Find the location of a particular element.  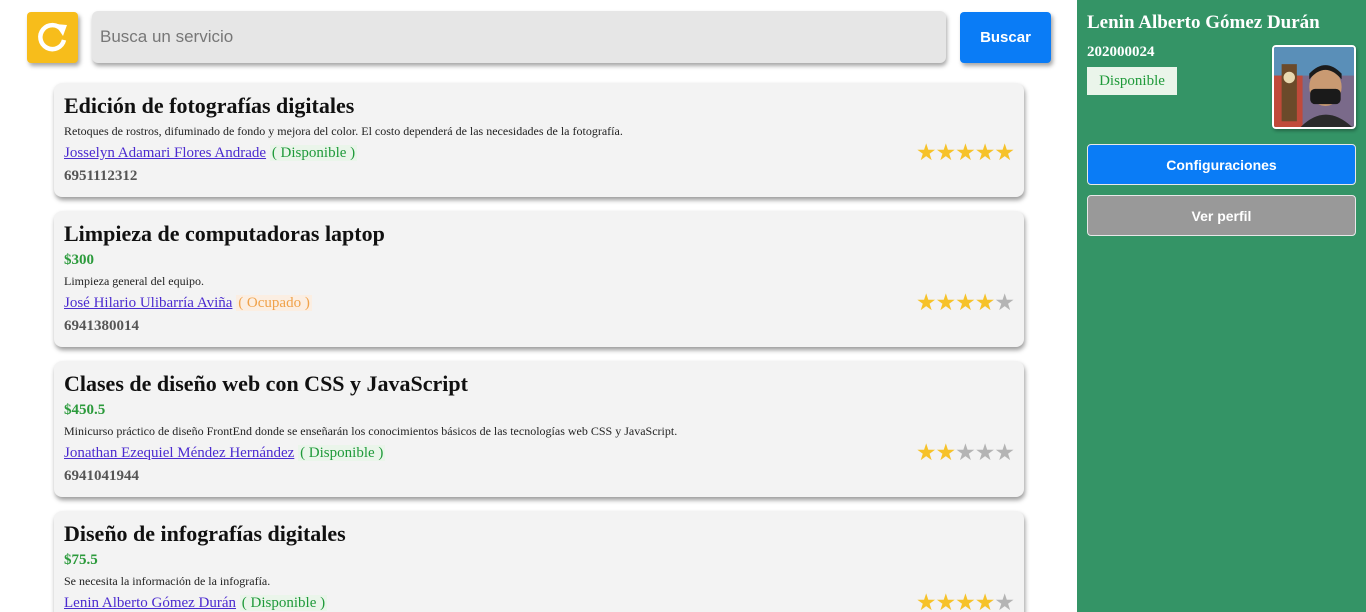

avatar-photo is located at coordinates (1314, 87).